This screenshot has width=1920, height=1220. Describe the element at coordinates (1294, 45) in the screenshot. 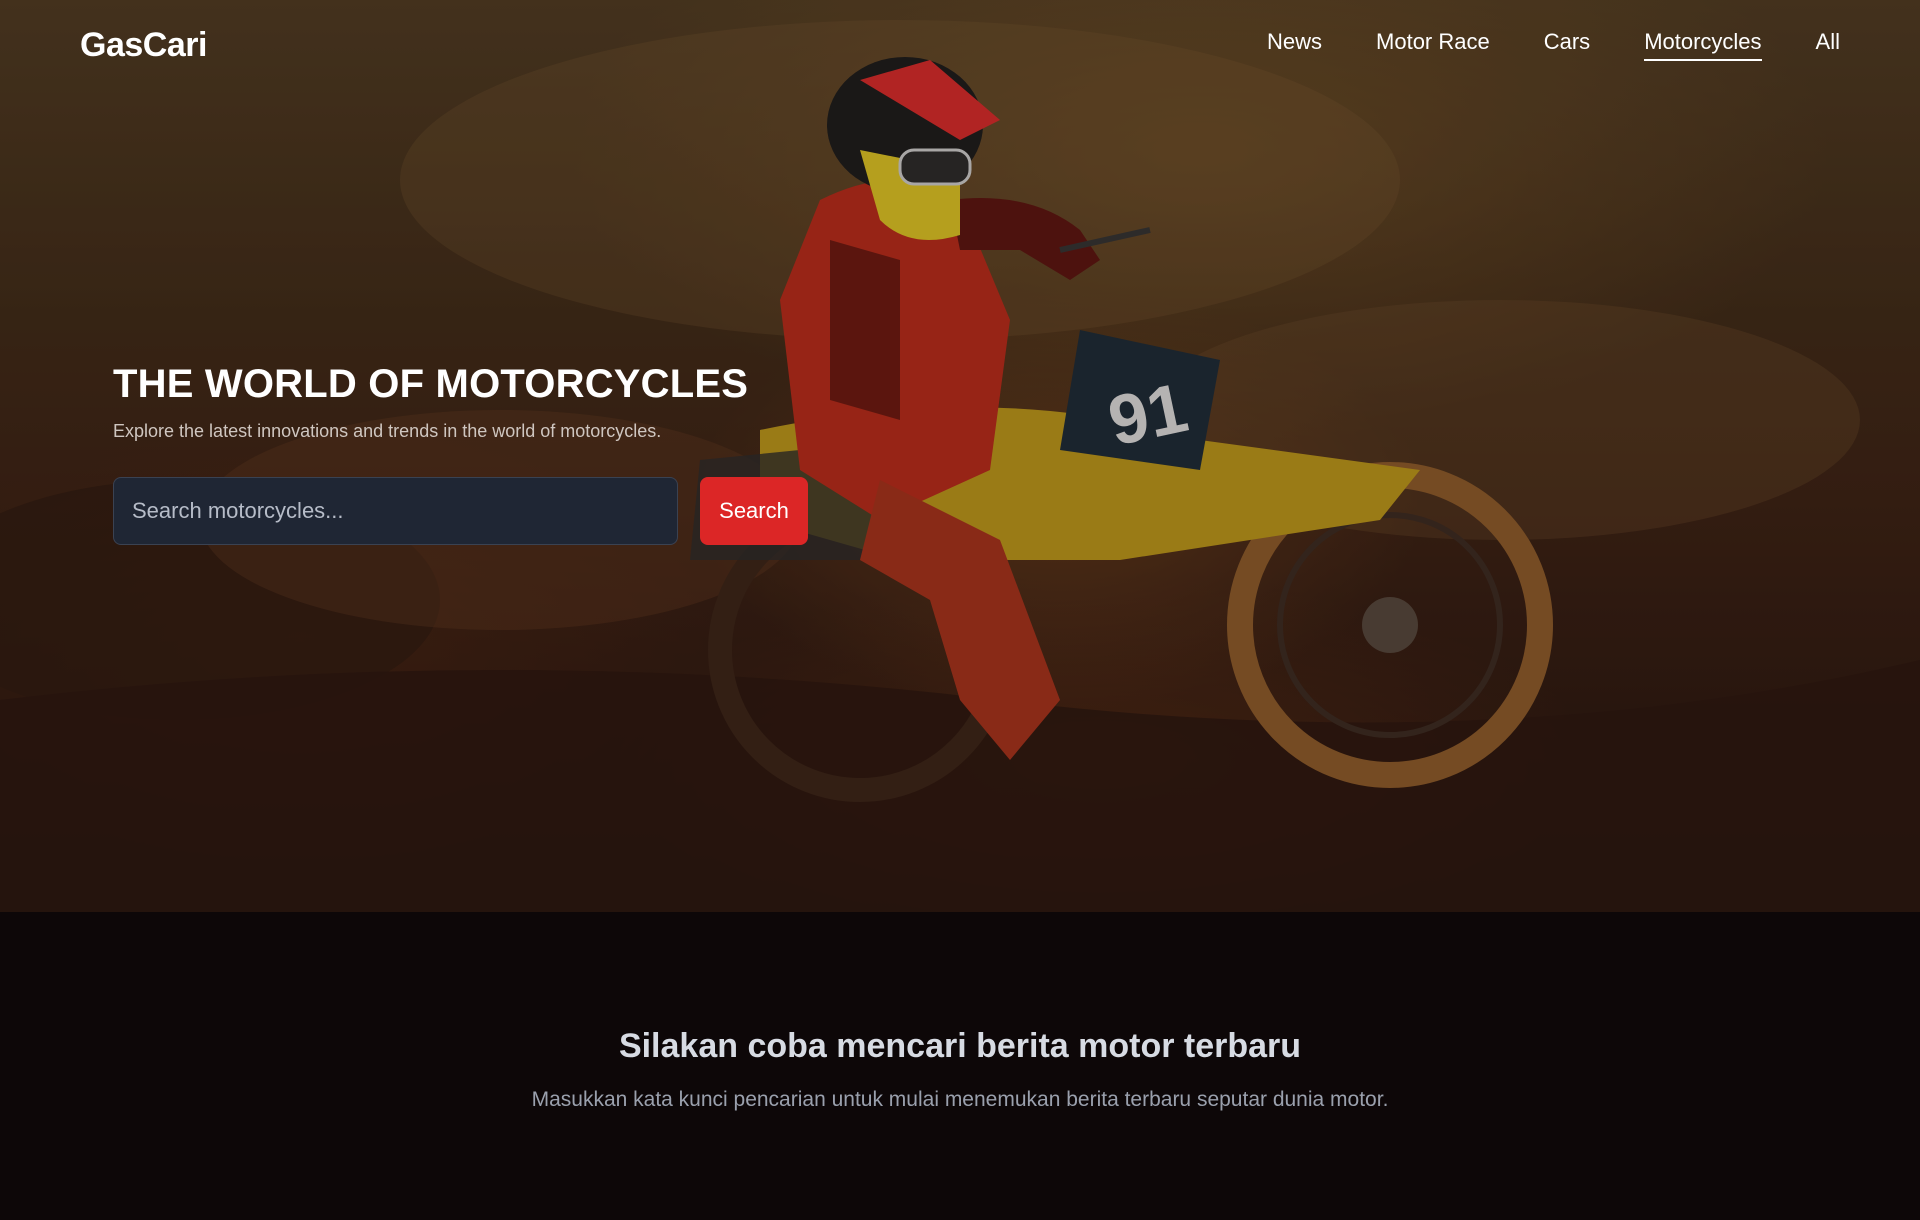

I see `nav-item-news: News` at that location.